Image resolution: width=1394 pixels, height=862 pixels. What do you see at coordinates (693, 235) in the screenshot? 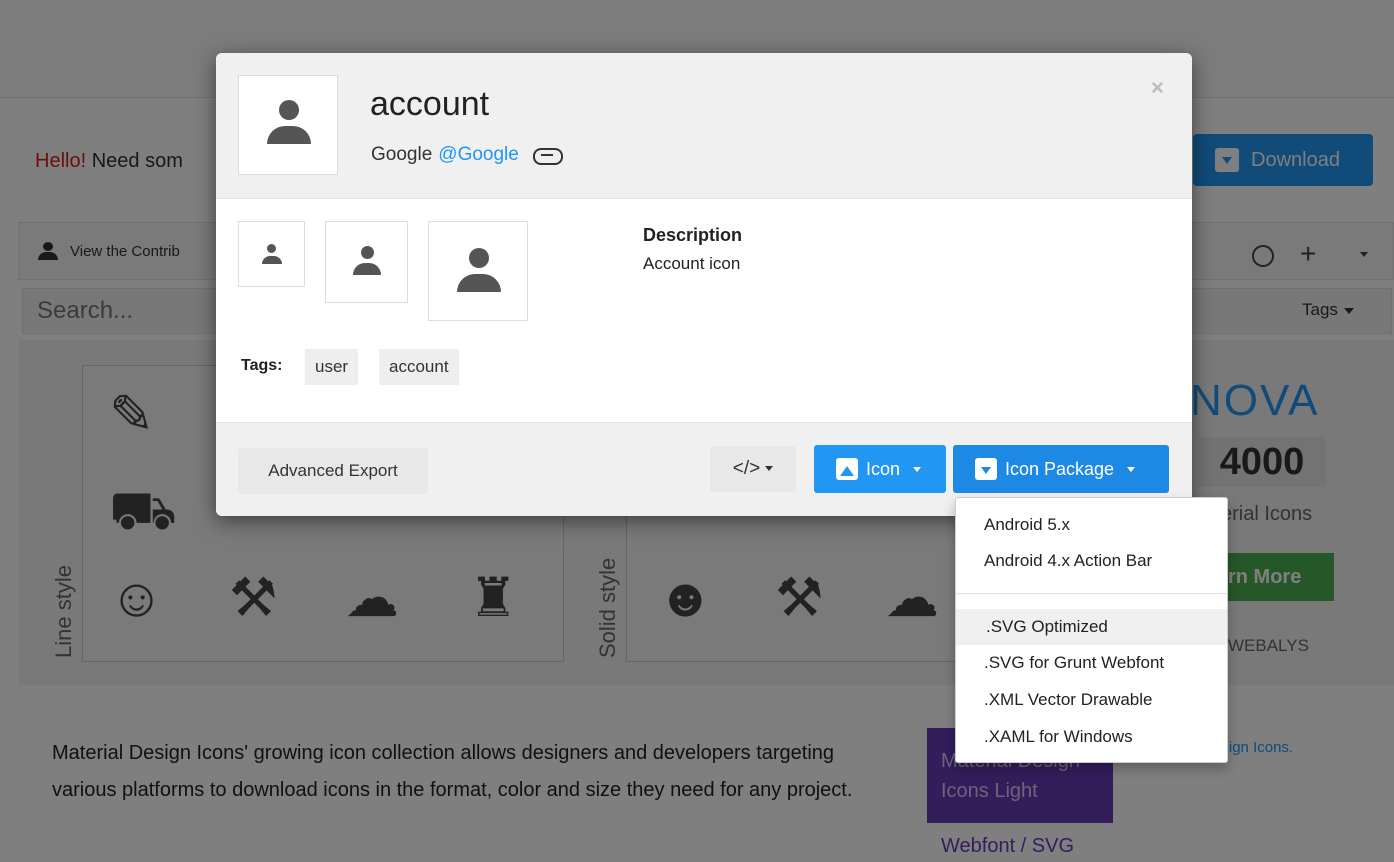
I see `description-label: Description` at bounding box center [693, 235].